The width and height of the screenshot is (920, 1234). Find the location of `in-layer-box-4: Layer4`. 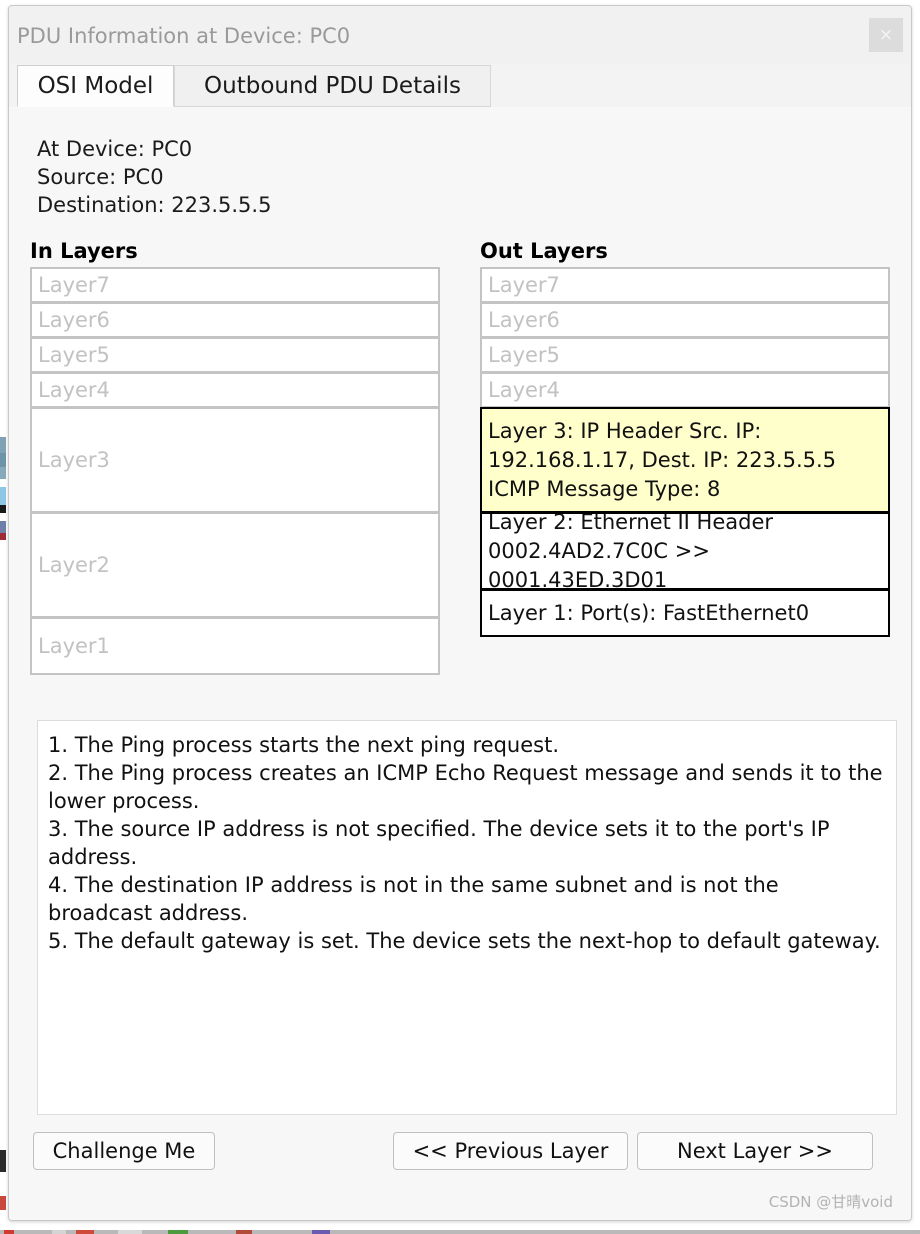

in-layer-box-4: Layer4 is located at coordinates (235, 390).